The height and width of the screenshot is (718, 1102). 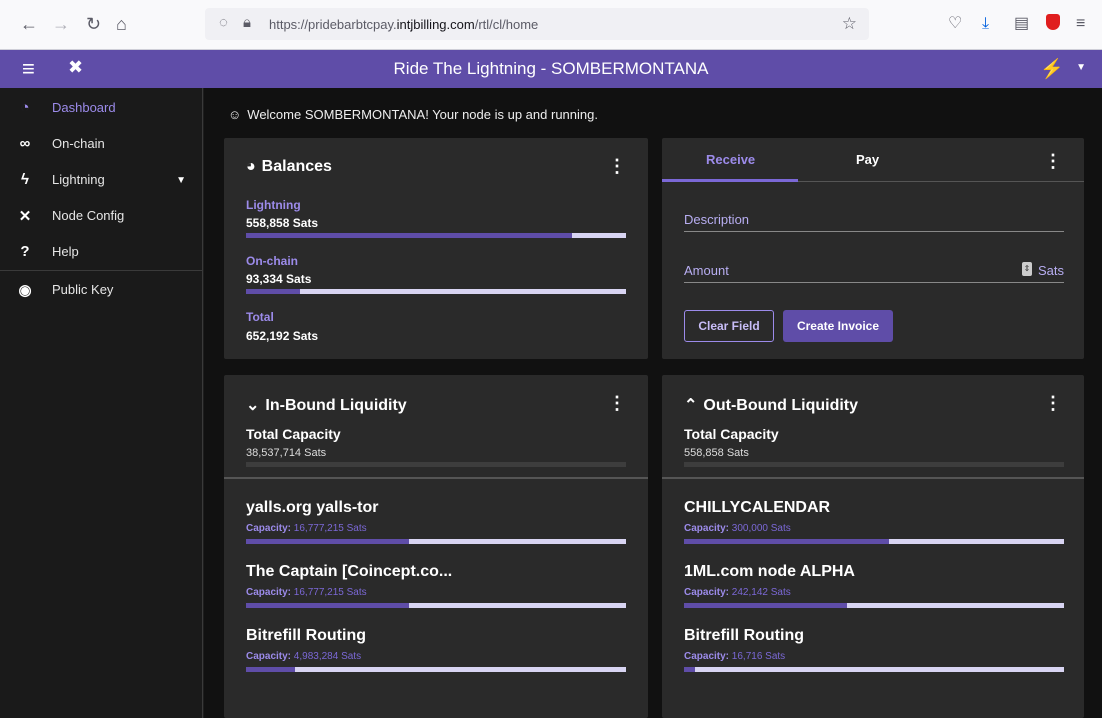 What do you see at coordinates (223, 22) in the screenshot?
I see `tracking-shield-icon: ◌` at bounding box center [223, 22].